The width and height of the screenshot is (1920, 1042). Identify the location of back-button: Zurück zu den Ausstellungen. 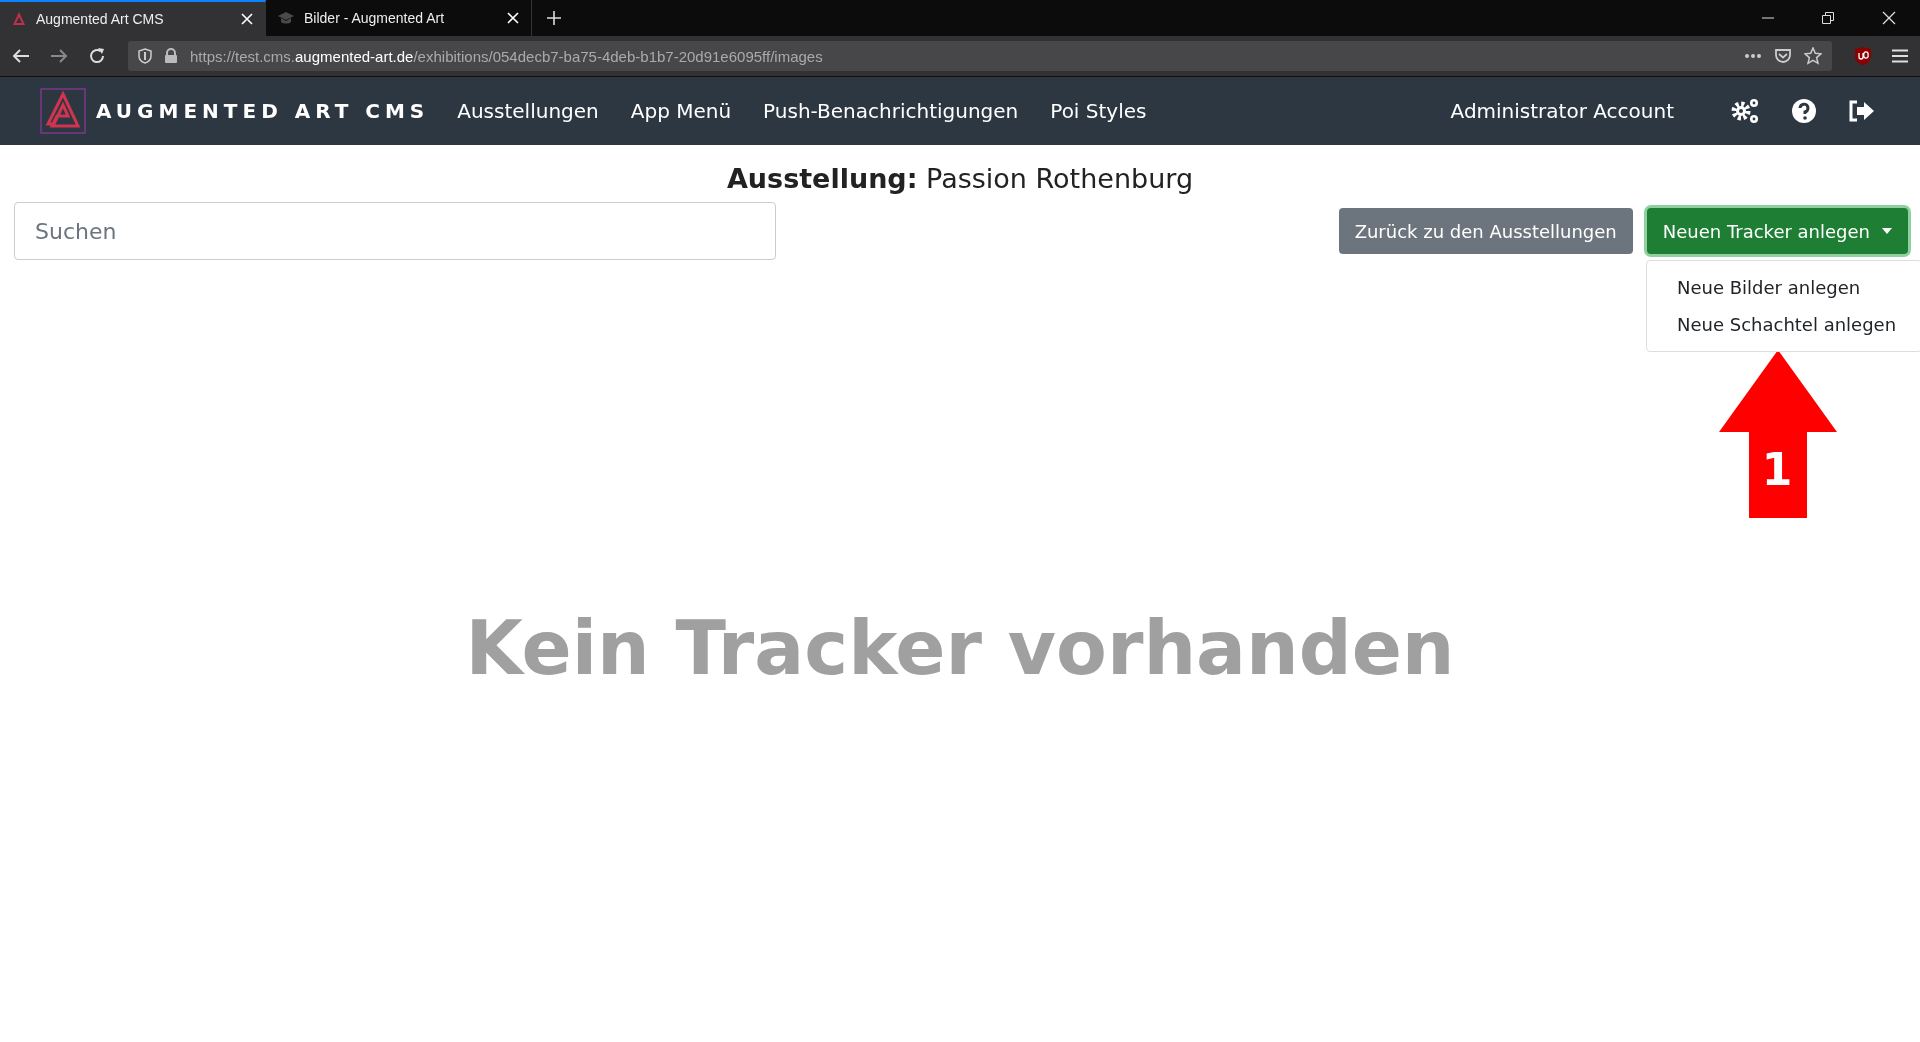
(1485, 231).